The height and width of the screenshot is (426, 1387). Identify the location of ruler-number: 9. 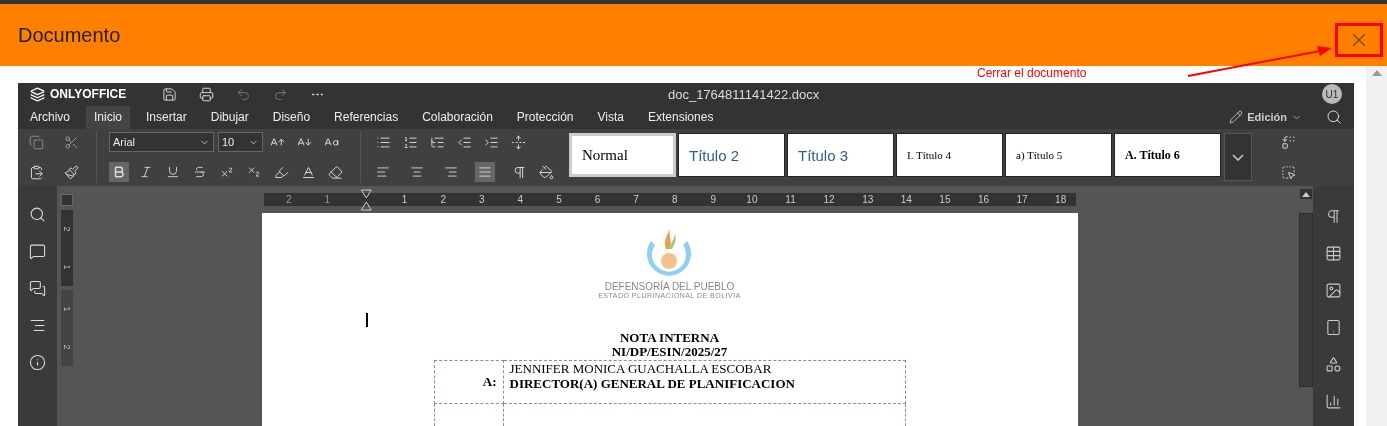
(713, 199).